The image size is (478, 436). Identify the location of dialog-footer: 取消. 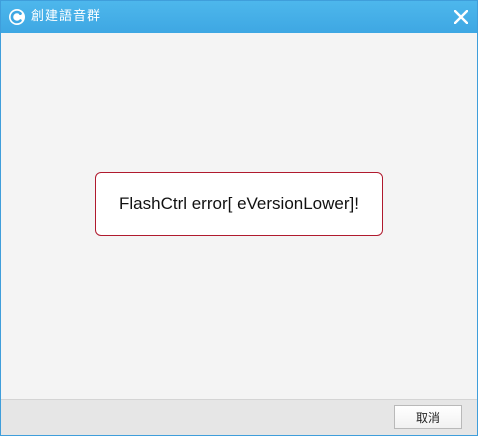
(239, 417).